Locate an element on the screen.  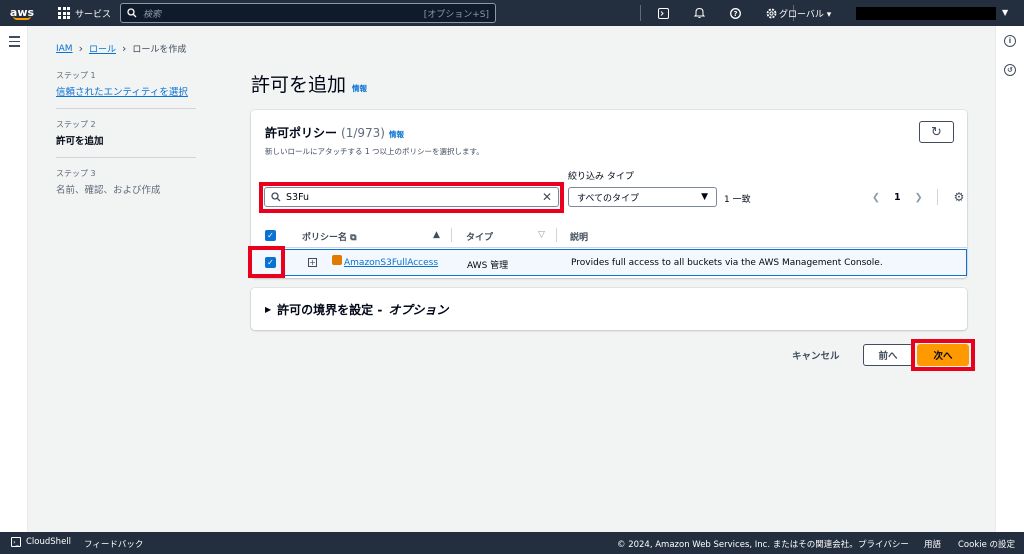
search-highlight is located at coordinates (411, 197).